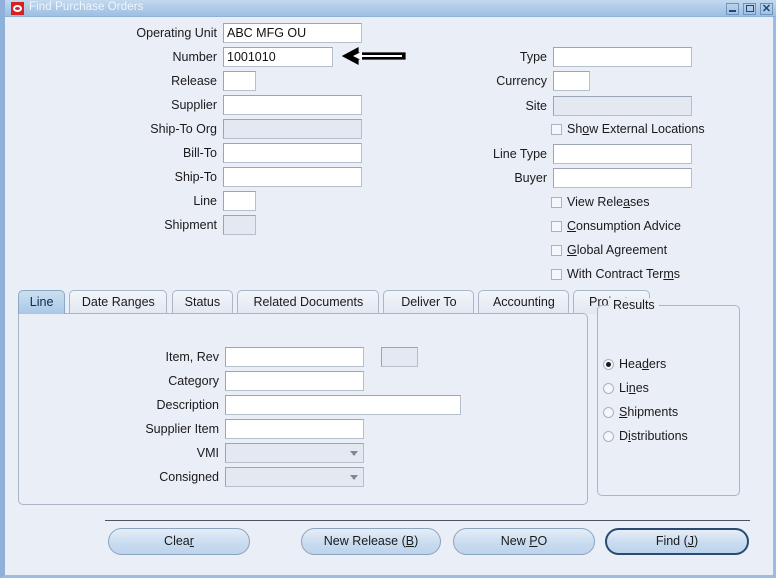 This screenshot has height=578, width=776. Describe the element at coordinates (624, 226) in the screenshot. I see `checkbox-label: Consumption Advice` at that location.